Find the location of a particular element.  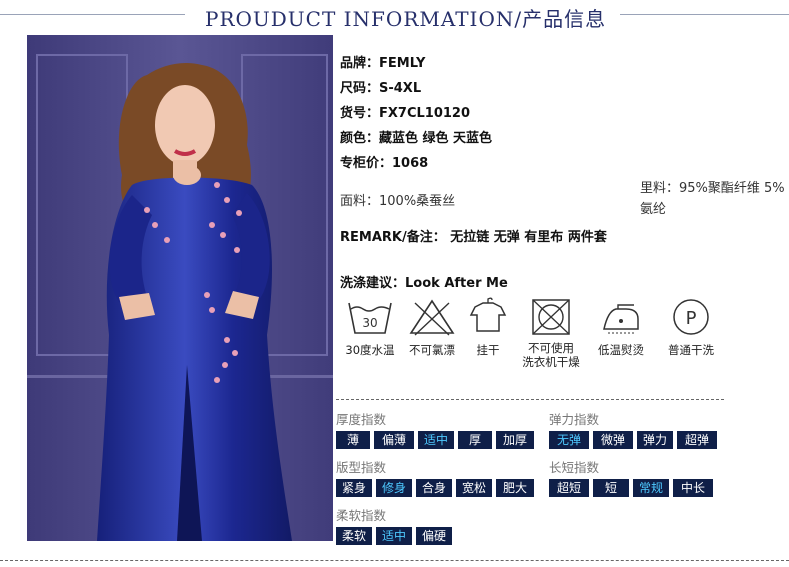

fit-option: 肥大 is located at coordinates (515, 488).